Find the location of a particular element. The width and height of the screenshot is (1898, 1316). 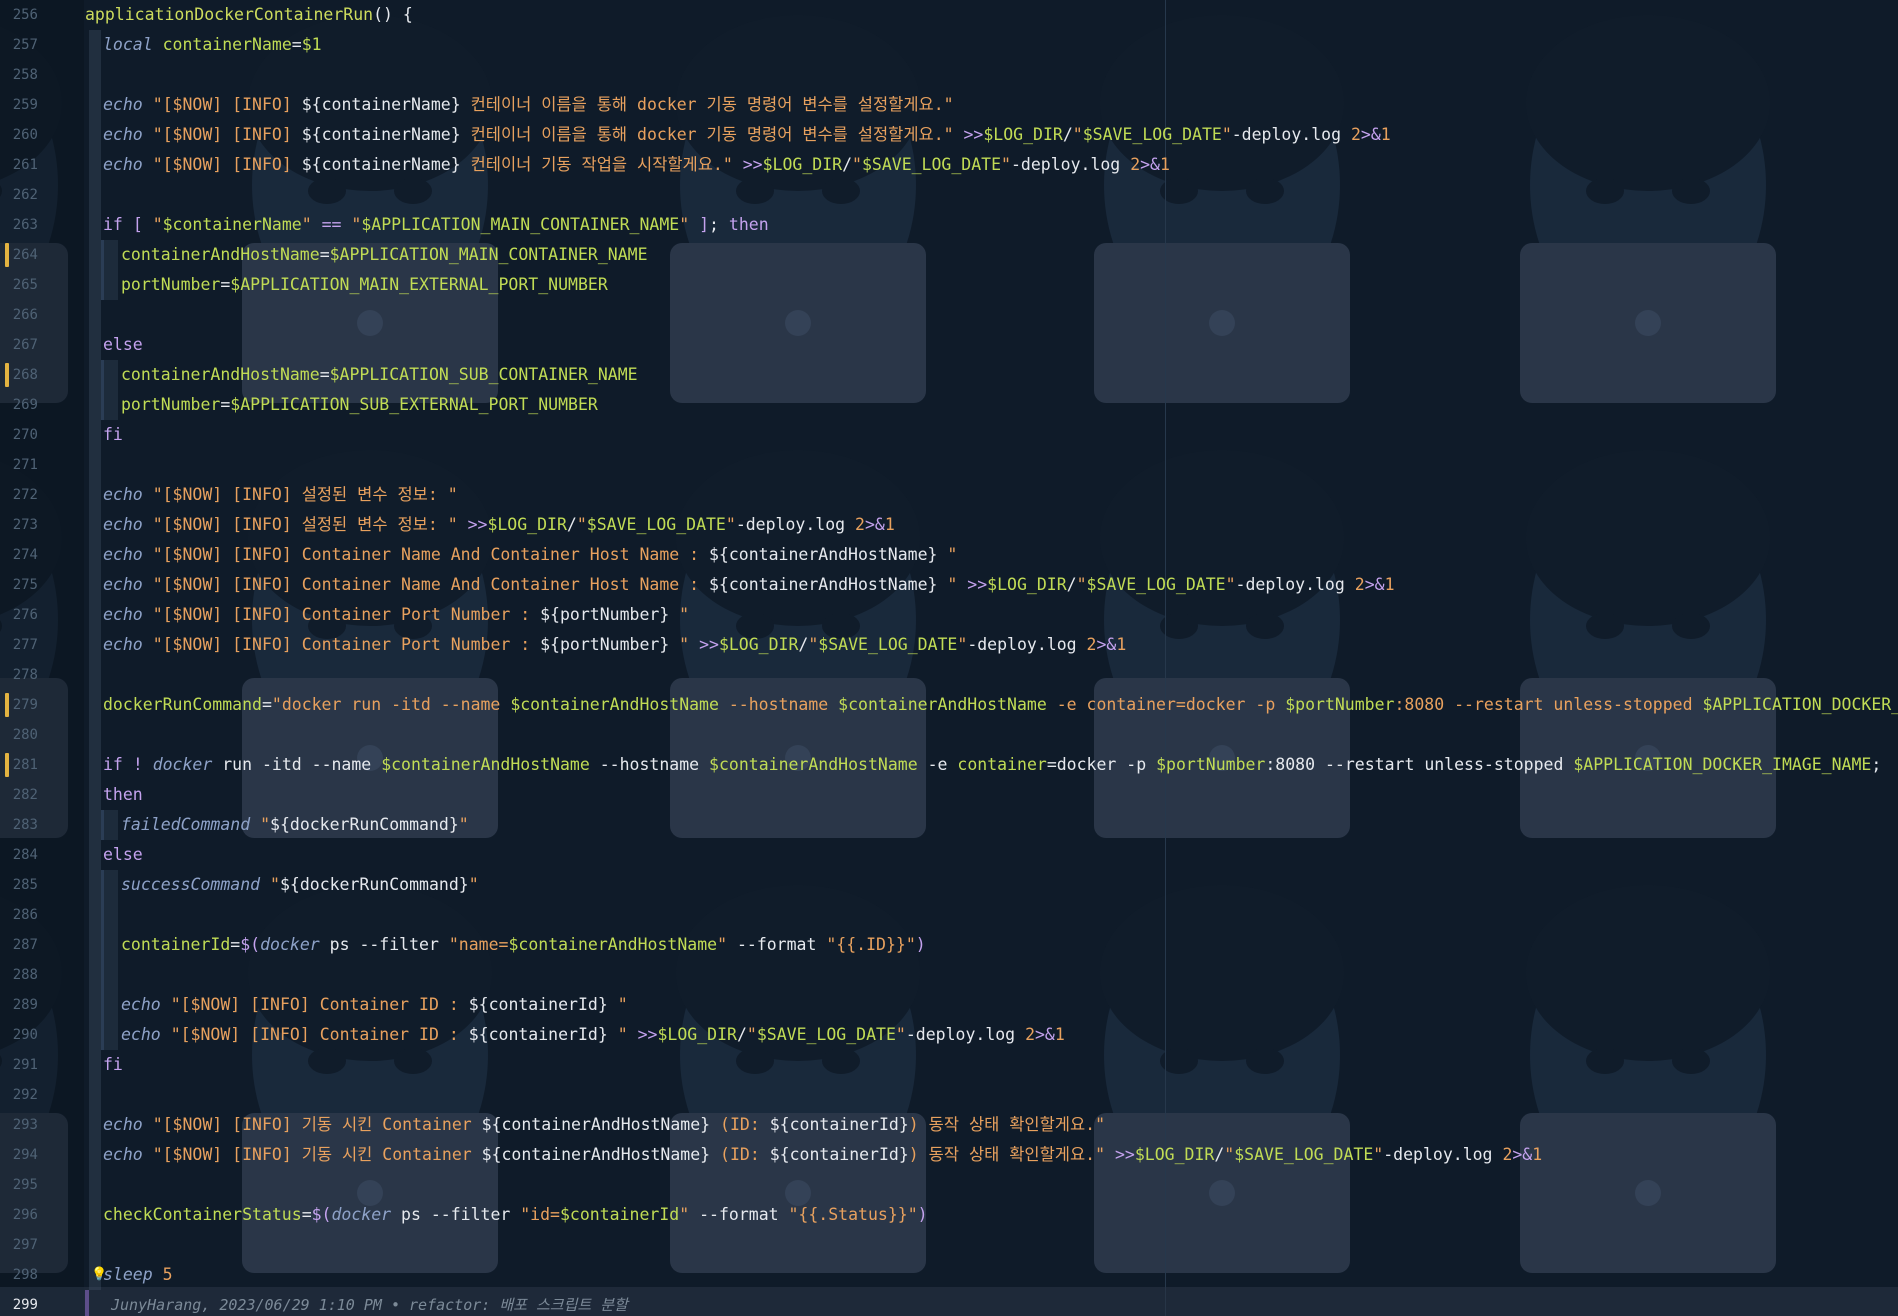

code-line-256: 256 applicationDockerContainerRun() { is located at coordinates (949, 15).